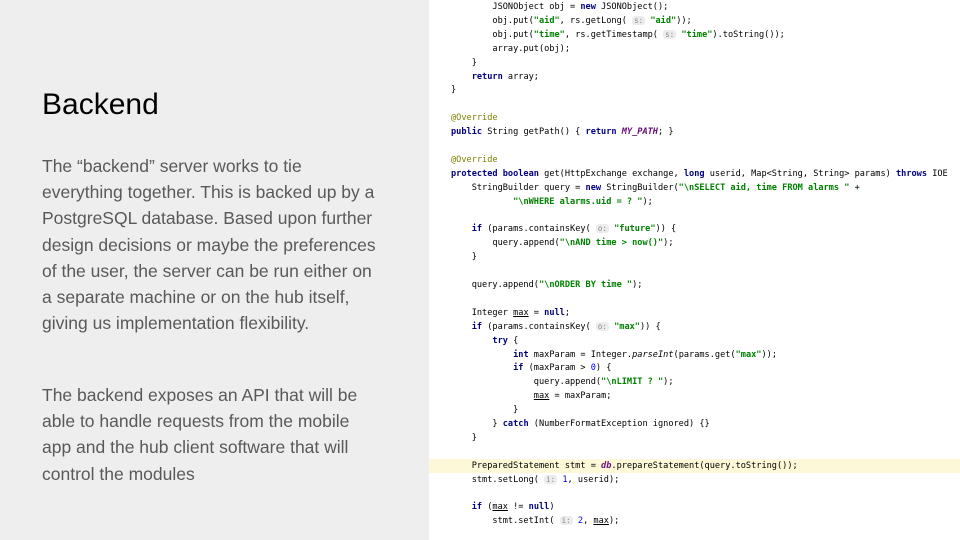 This screenshot has width=960, height=540. I want to click on code-token: throws, so click(911, 173).